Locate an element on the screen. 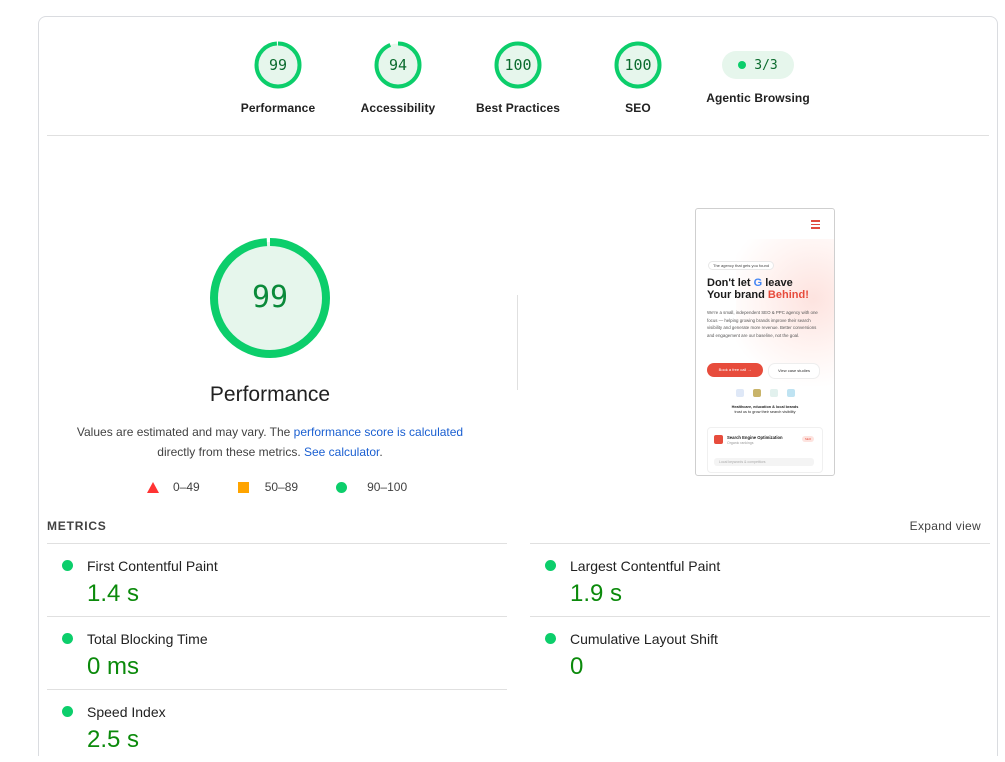 The width and height of the screenshot is (1005, 762). divider is located at coordinates (518, 135).